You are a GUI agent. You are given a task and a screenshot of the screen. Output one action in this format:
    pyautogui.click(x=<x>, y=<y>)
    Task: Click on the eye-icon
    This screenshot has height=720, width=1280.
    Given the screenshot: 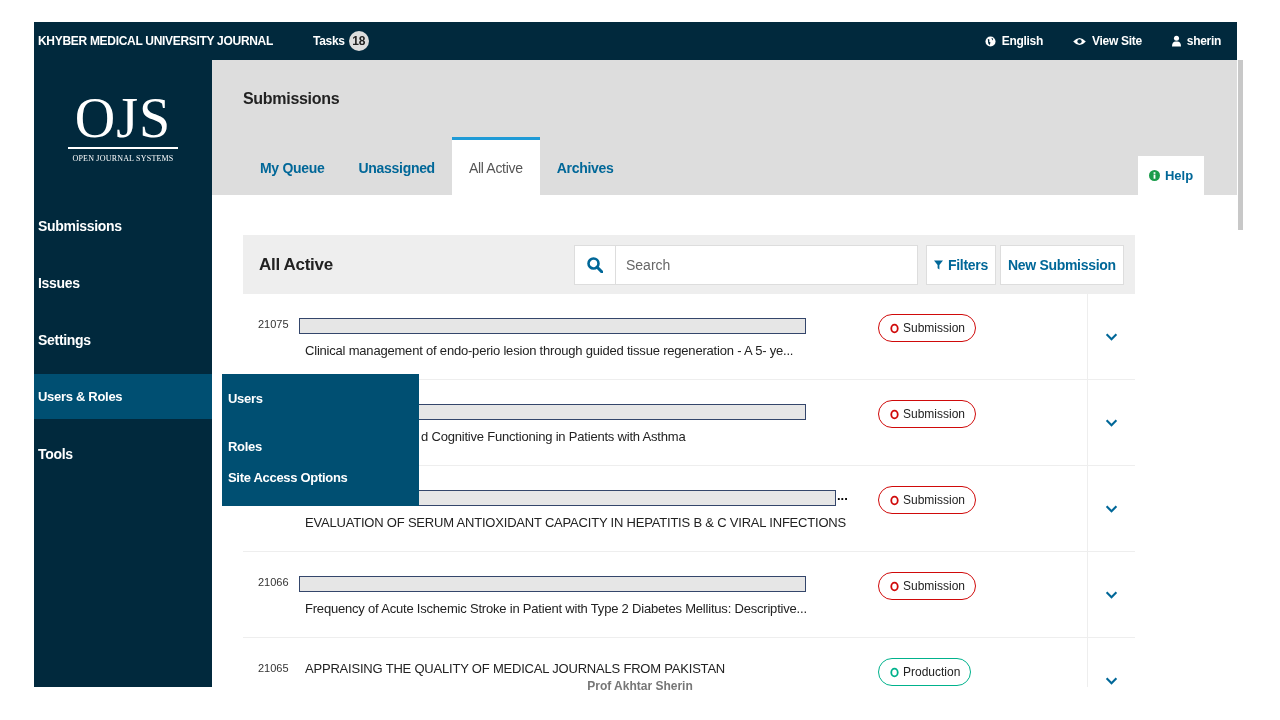 What is the action you would take?
    pyautogui.click(x=1079, y=41)
    